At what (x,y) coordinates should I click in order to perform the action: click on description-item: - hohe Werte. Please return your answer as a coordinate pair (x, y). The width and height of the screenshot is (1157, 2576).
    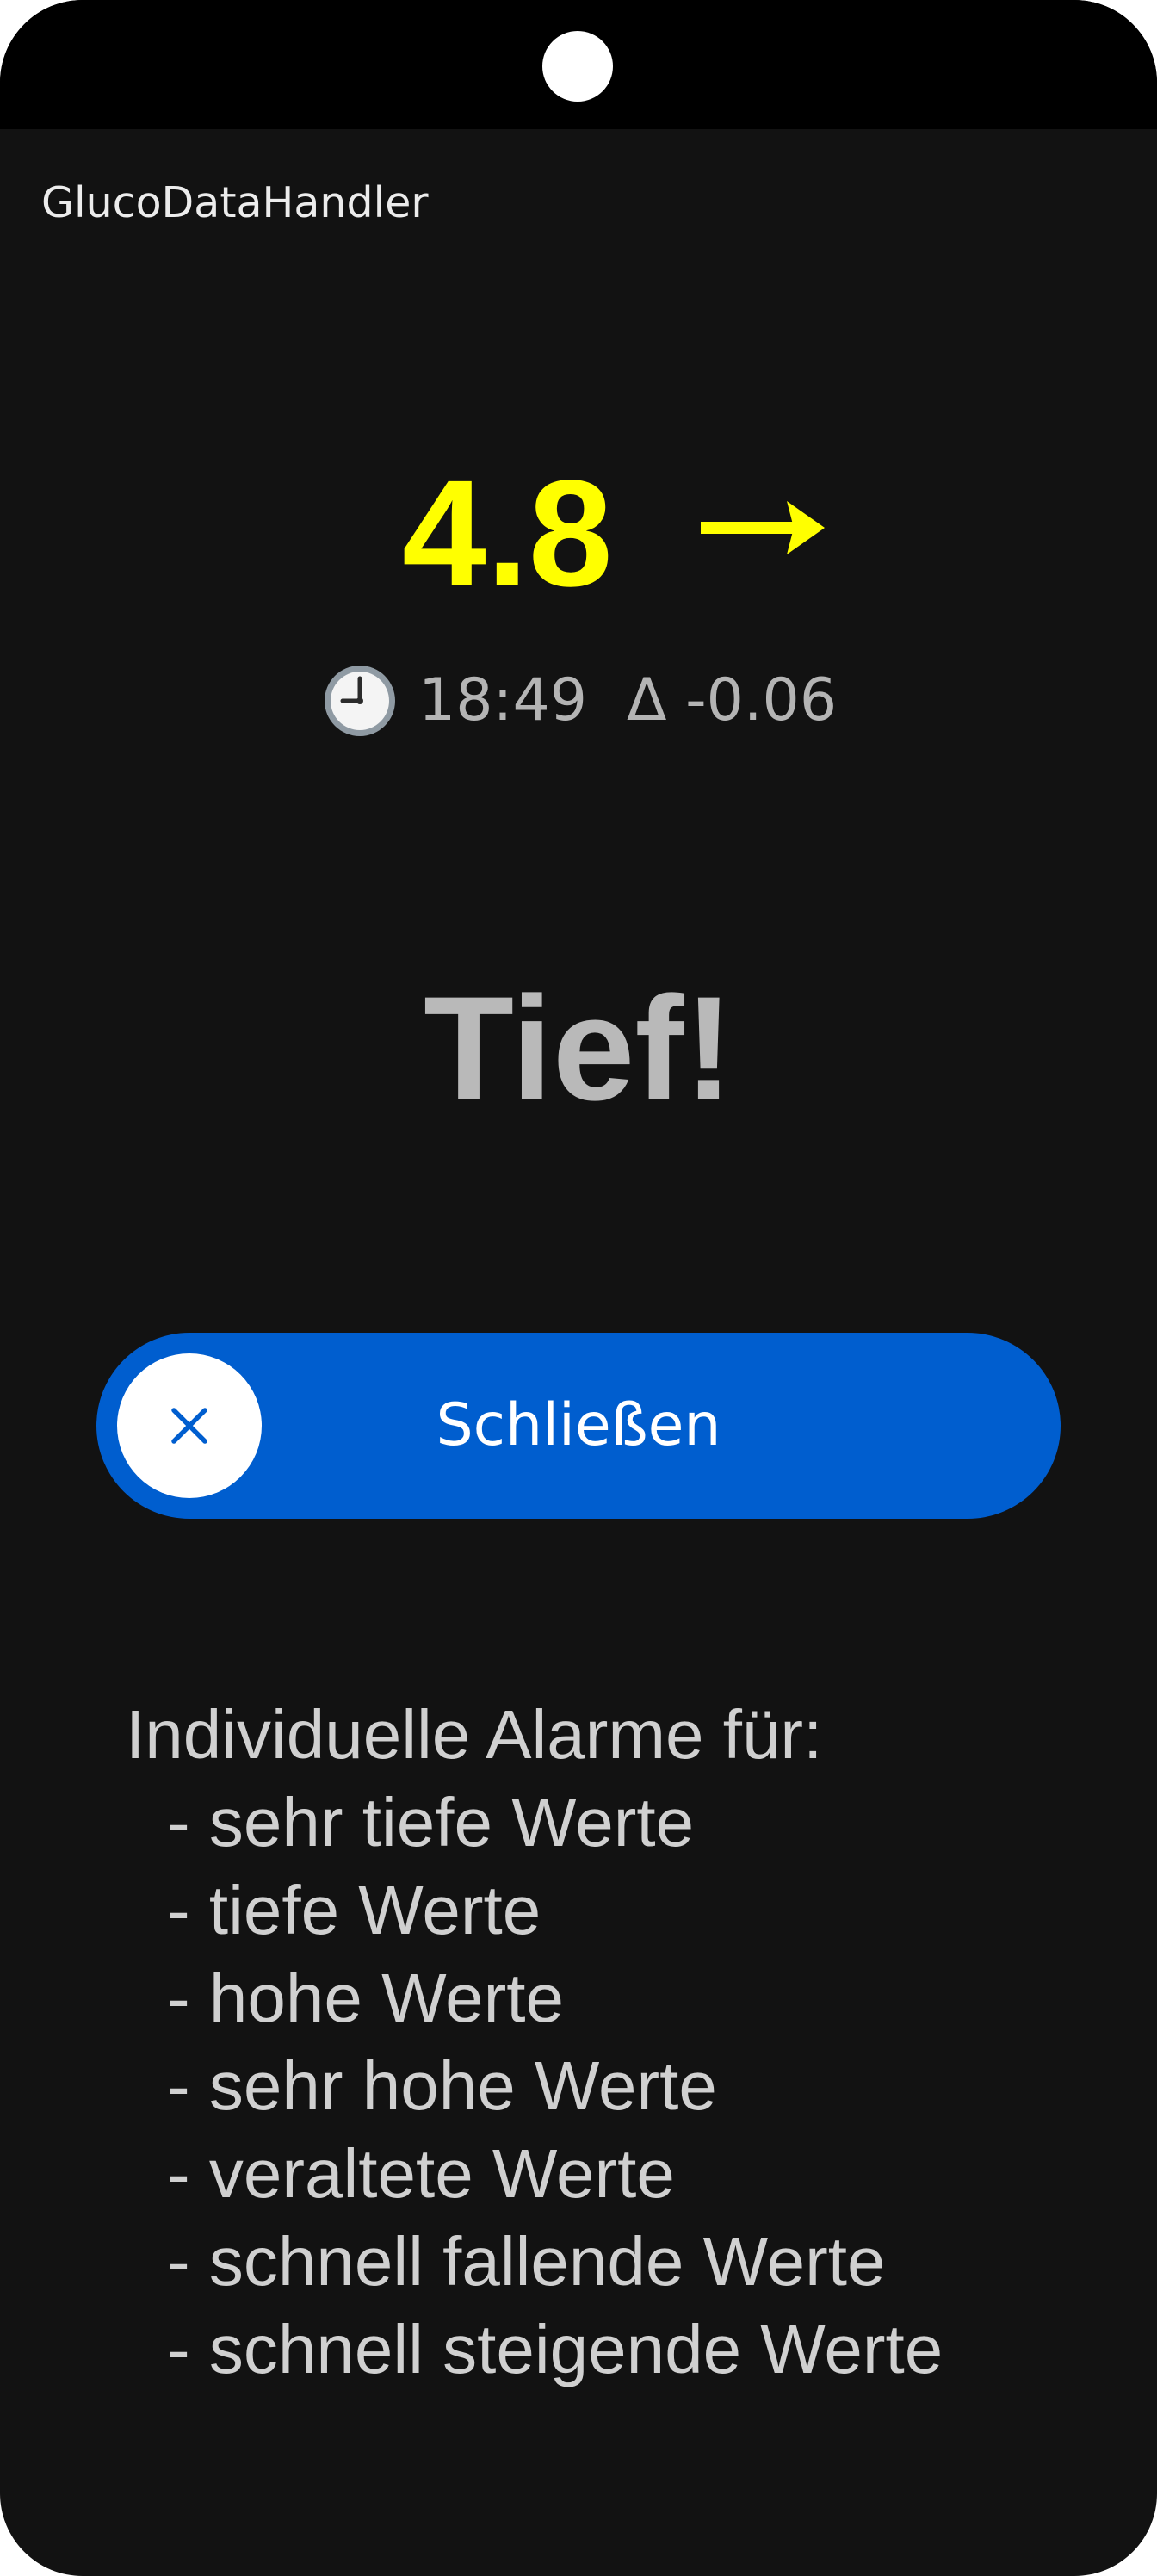
    Looking at the image, I should click on (366, 1998).